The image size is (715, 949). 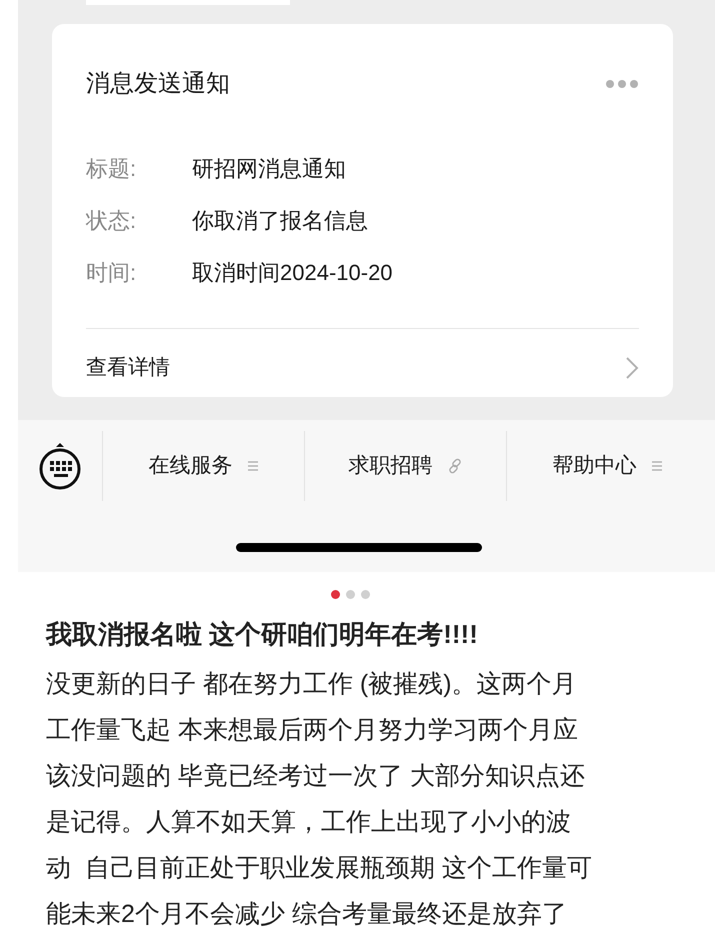 I want to click on field-label: 时间:, so click(x=112, y=272).